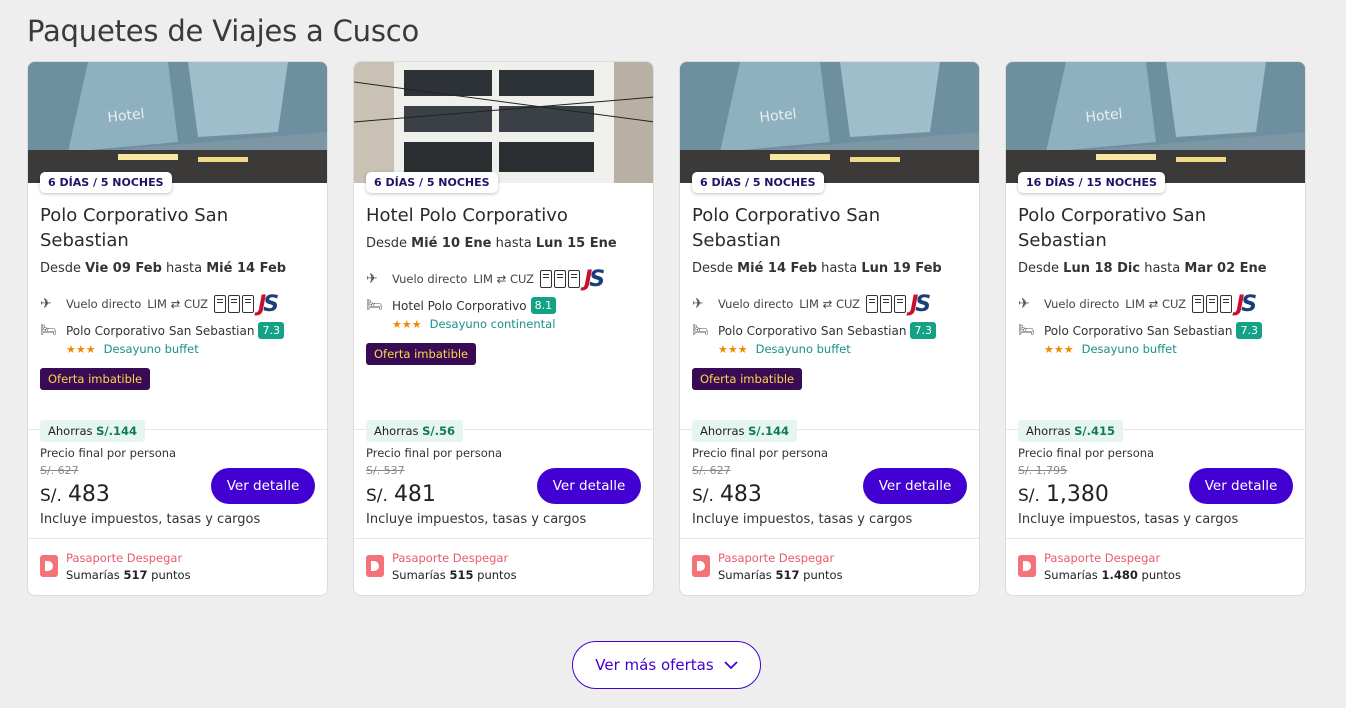  Describe the element at coordinates (654, 665) in the screenshot. I see `more-offers-label: Ver más ofertas` at that location.